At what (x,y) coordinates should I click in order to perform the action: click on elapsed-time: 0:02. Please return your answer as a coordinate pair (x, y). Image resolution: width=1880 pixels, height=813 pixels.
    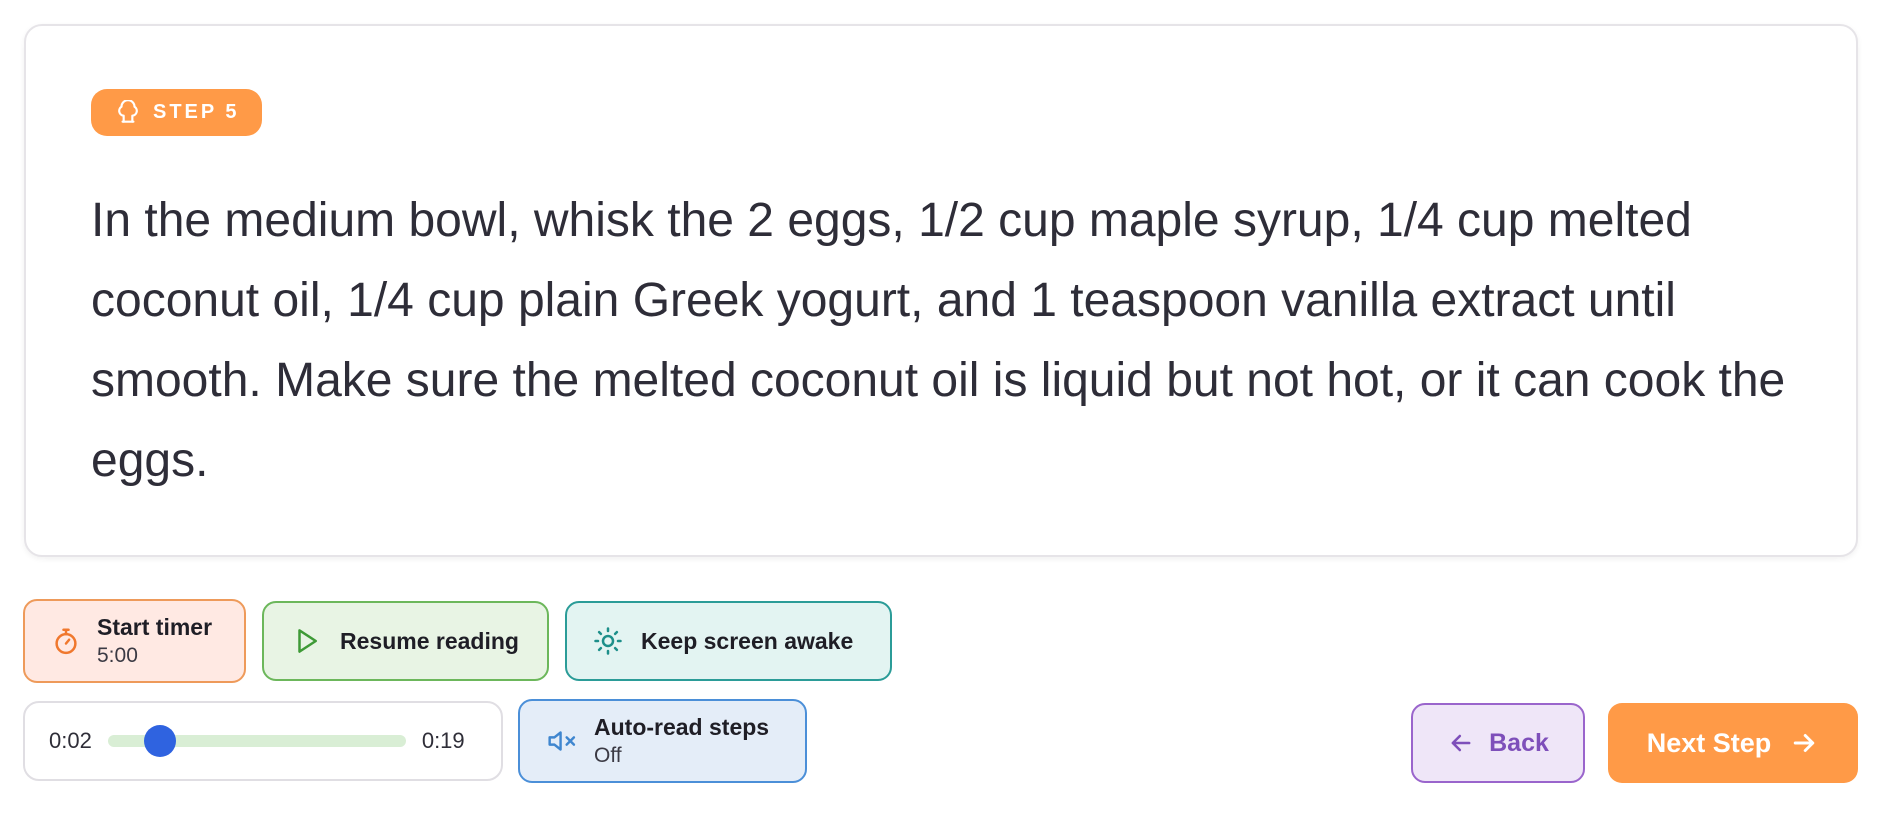
    Looking at the image, I should click on (70, 740).